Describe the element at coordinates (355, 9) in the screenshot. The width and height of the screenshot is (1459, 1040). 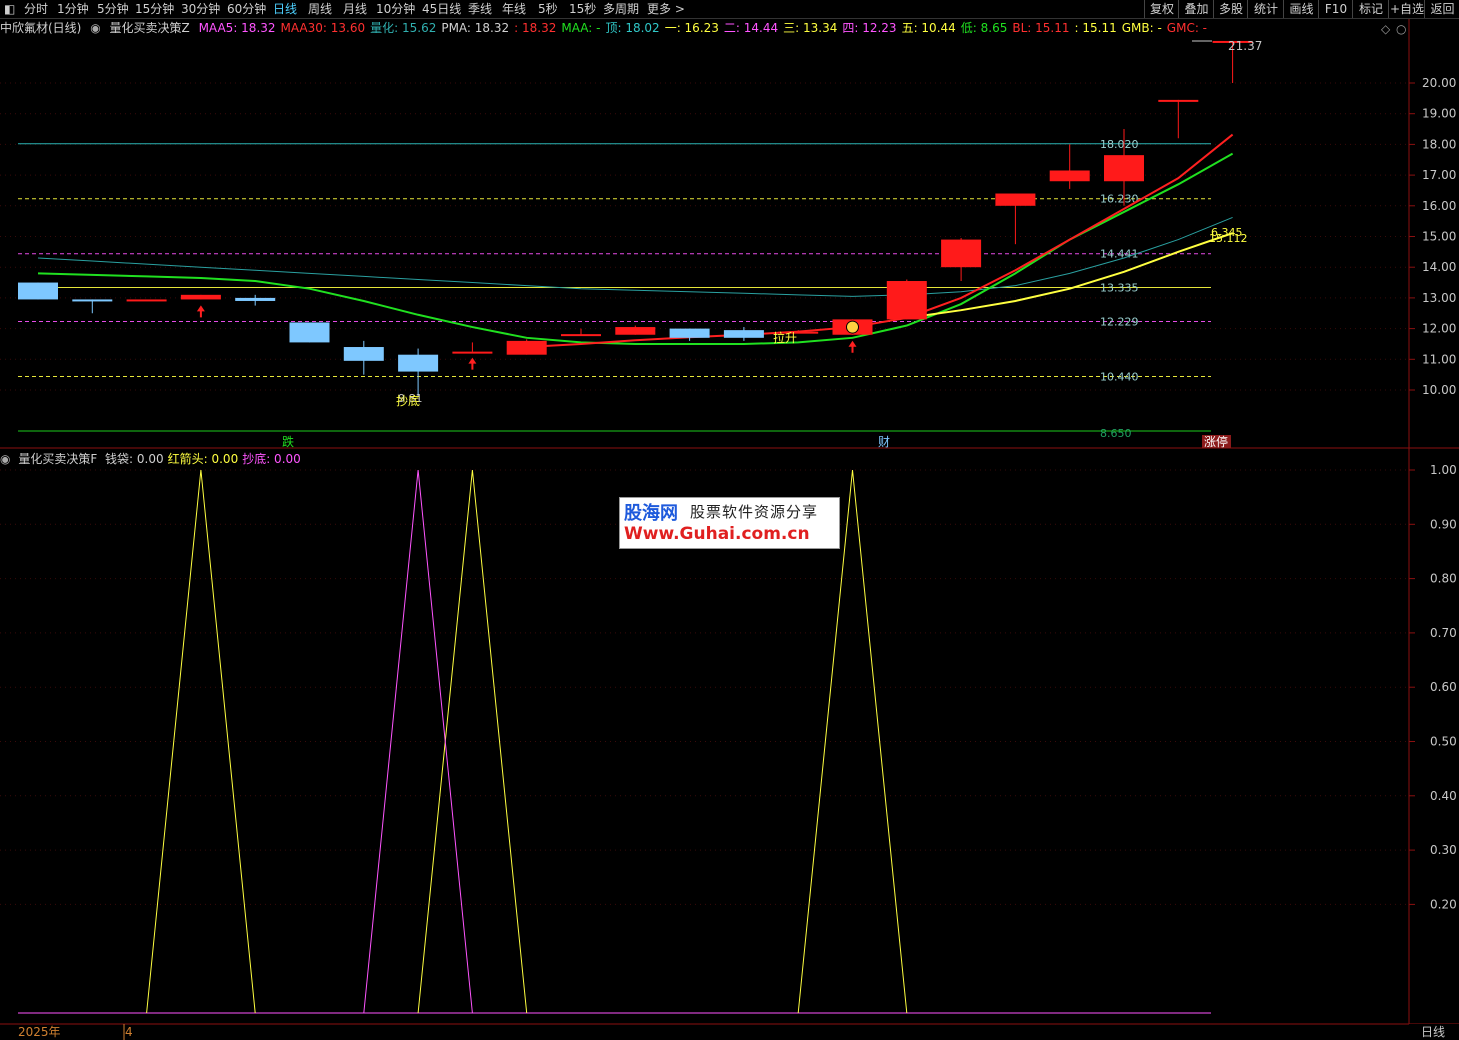
I see `period-tab-8: 月线` at that location.